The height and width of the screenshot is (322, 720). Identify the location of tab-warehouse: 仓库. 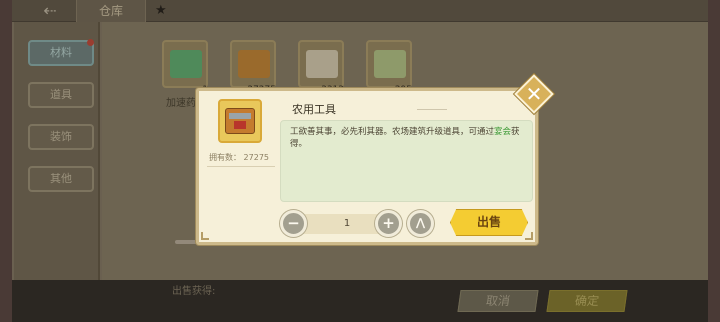
(111, 11).